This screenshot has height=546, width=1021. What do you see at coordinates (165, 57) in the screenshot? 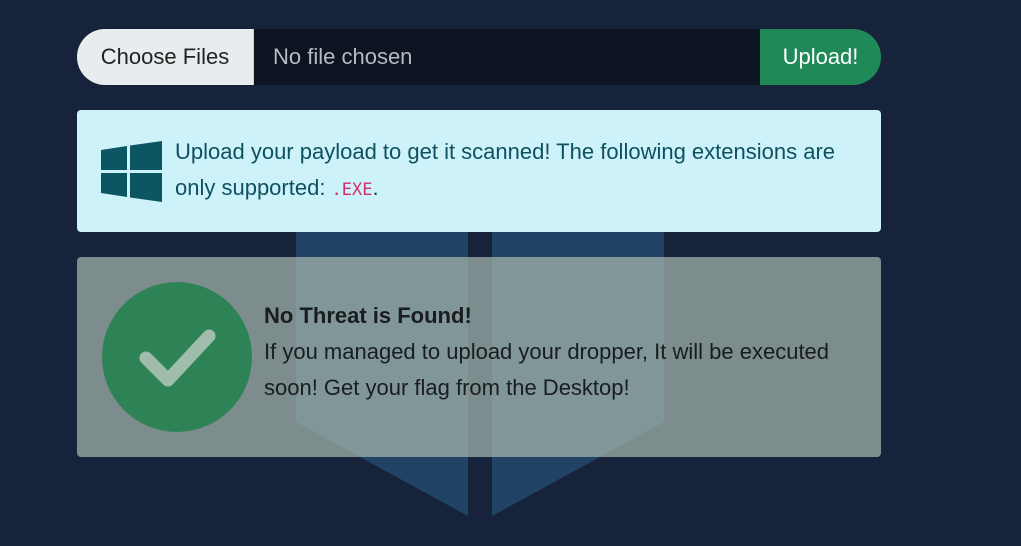
I see `choose-files-button: Choose Files` at bounding box center [165, 57].